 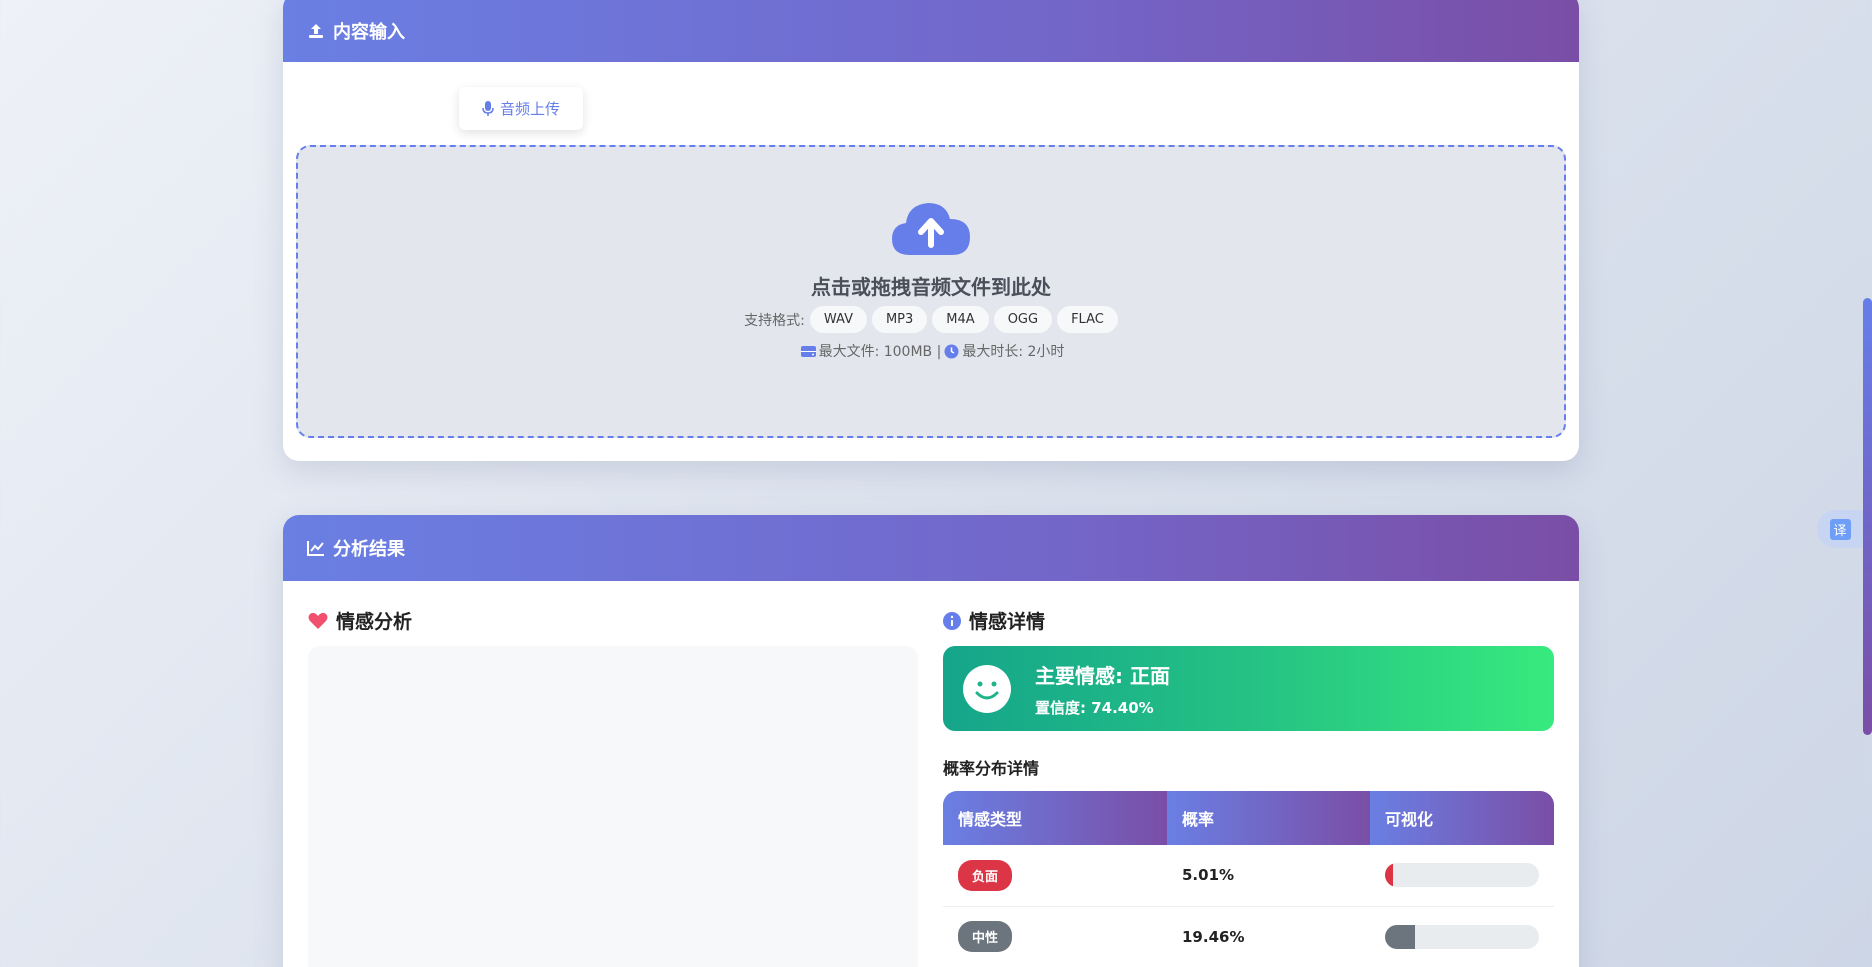 I want to click on tab-audio-label: 音频上传, so click(x=529, y=109).